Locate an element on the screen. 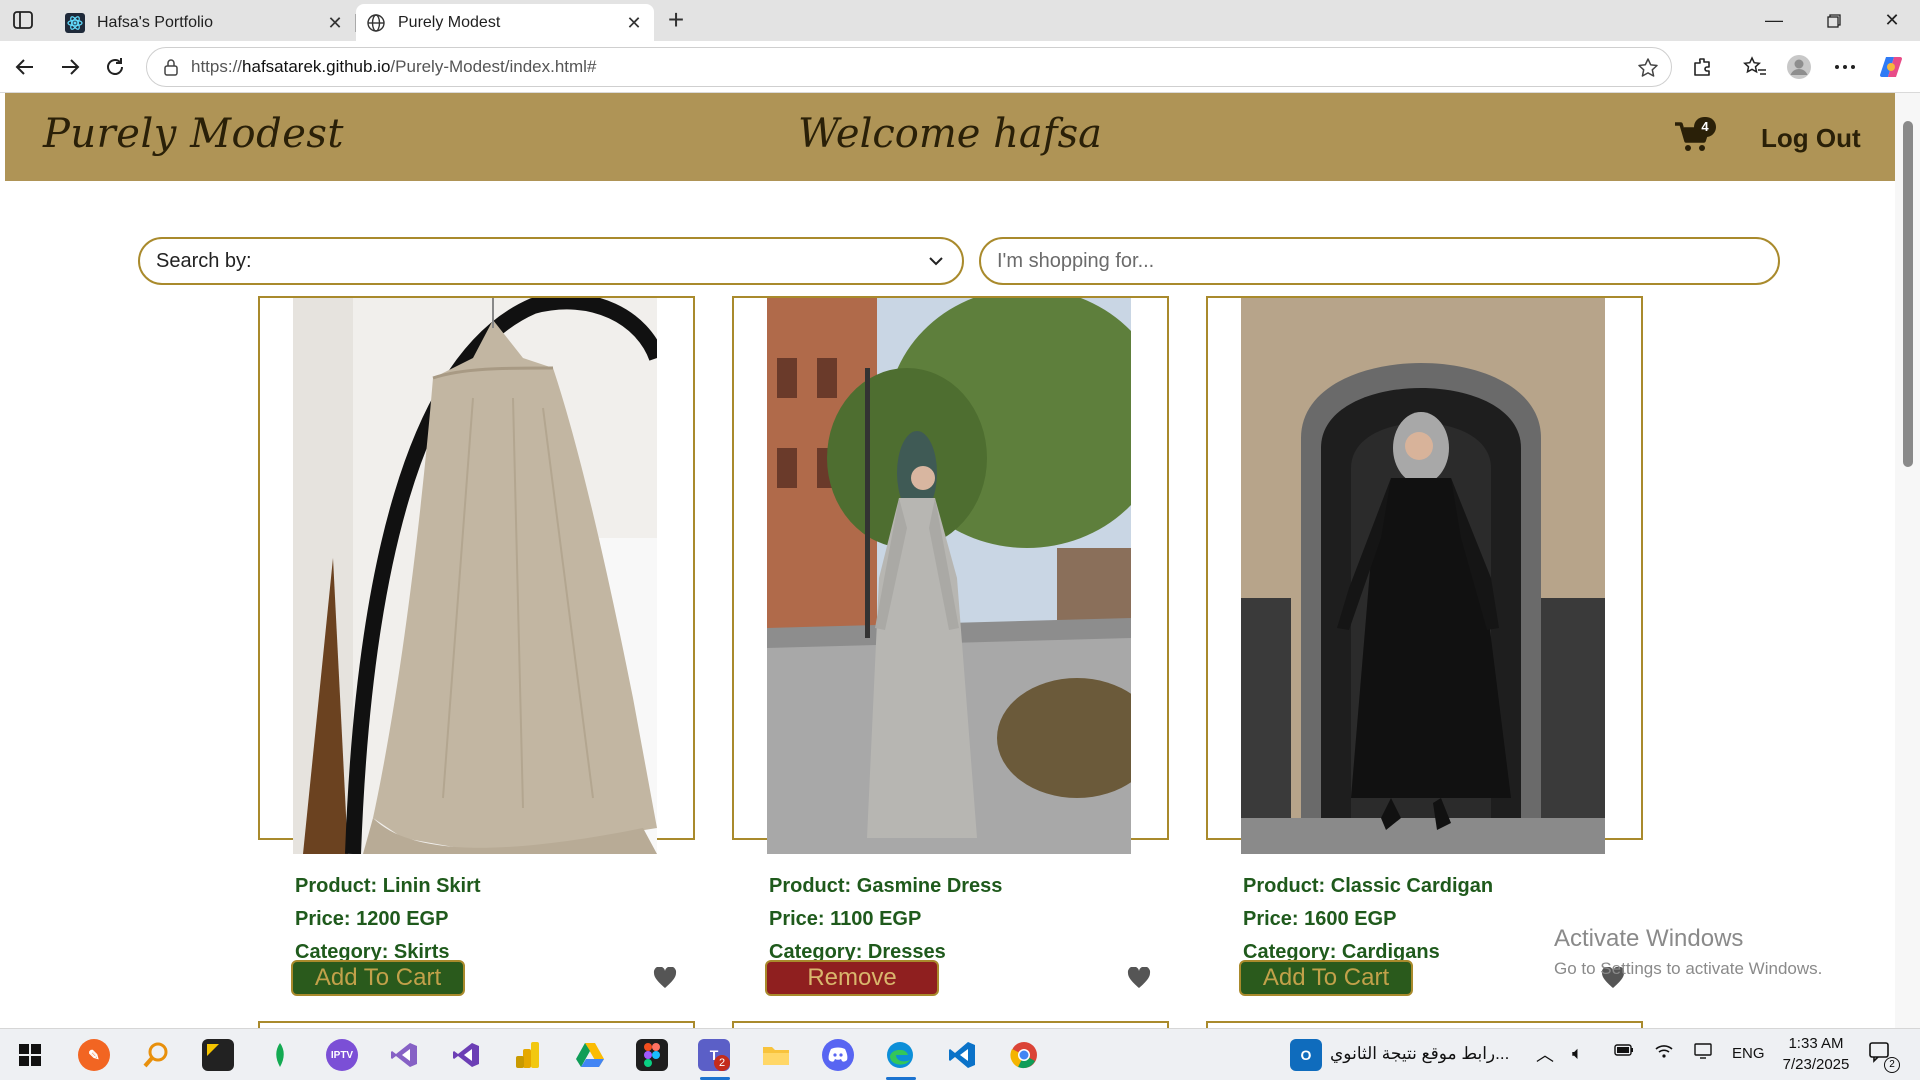  windows-start-icon is located at coordinates (30, 1055).